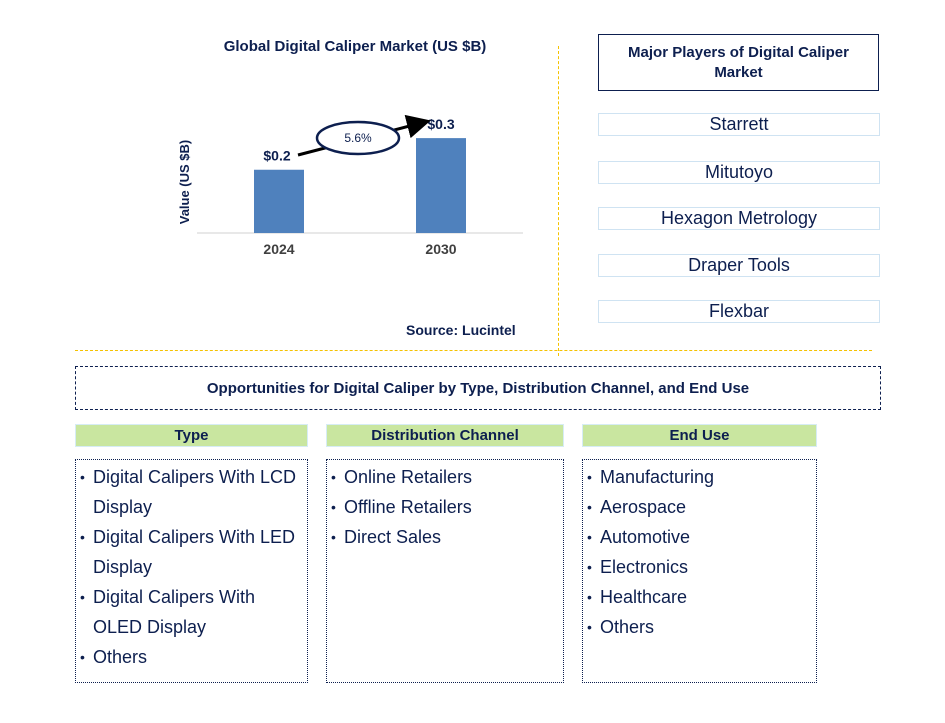  I want to click on player-item: Starrett, so click(739, 124).